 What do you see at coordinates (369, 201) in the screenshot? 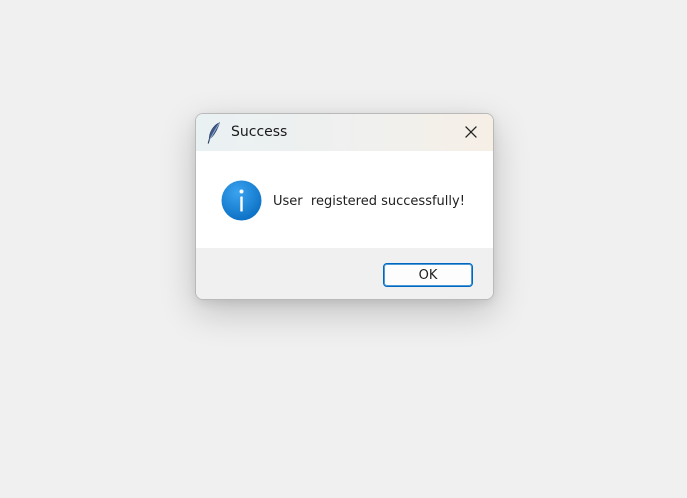
I see `message-text: User registered successfully!` at bounding box center [369, 201].